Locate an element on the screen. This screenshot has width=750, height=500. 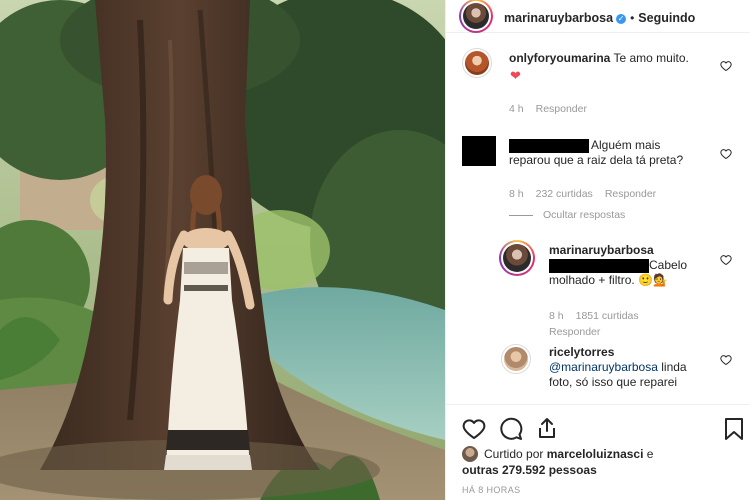
post-timestamp: HÁ 8 HORAS is located at coordinates (491, 490).